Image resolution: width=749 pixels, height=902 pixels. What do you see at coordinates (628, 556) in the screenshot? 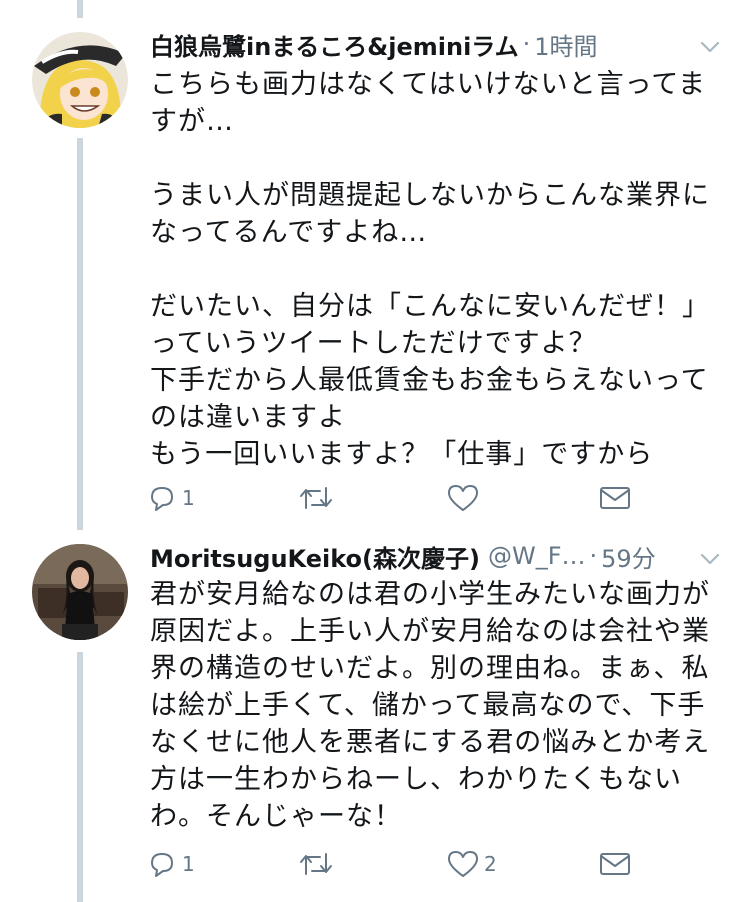
I see `timestamp: 59分` at bounding box center [628, 556].